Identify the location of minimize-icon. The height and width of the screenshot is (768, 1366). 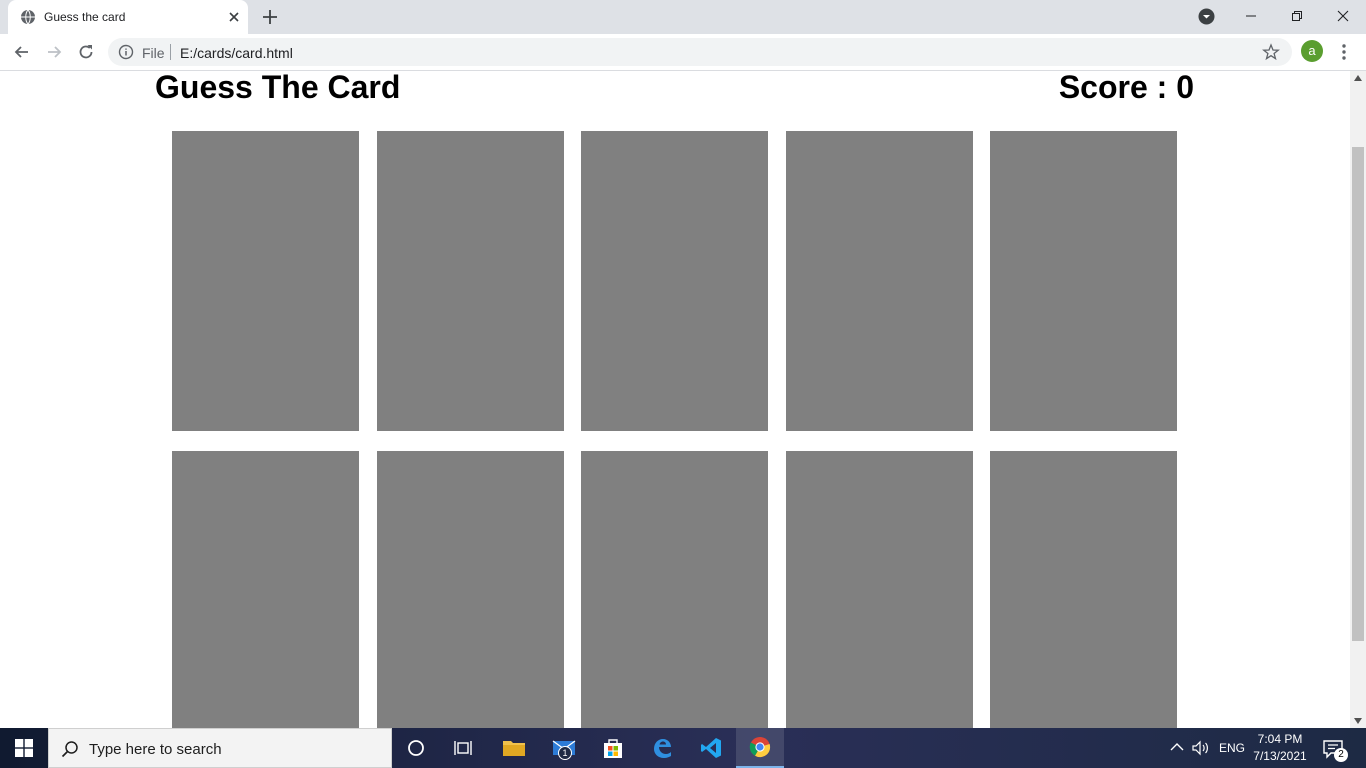
(1251, 16).